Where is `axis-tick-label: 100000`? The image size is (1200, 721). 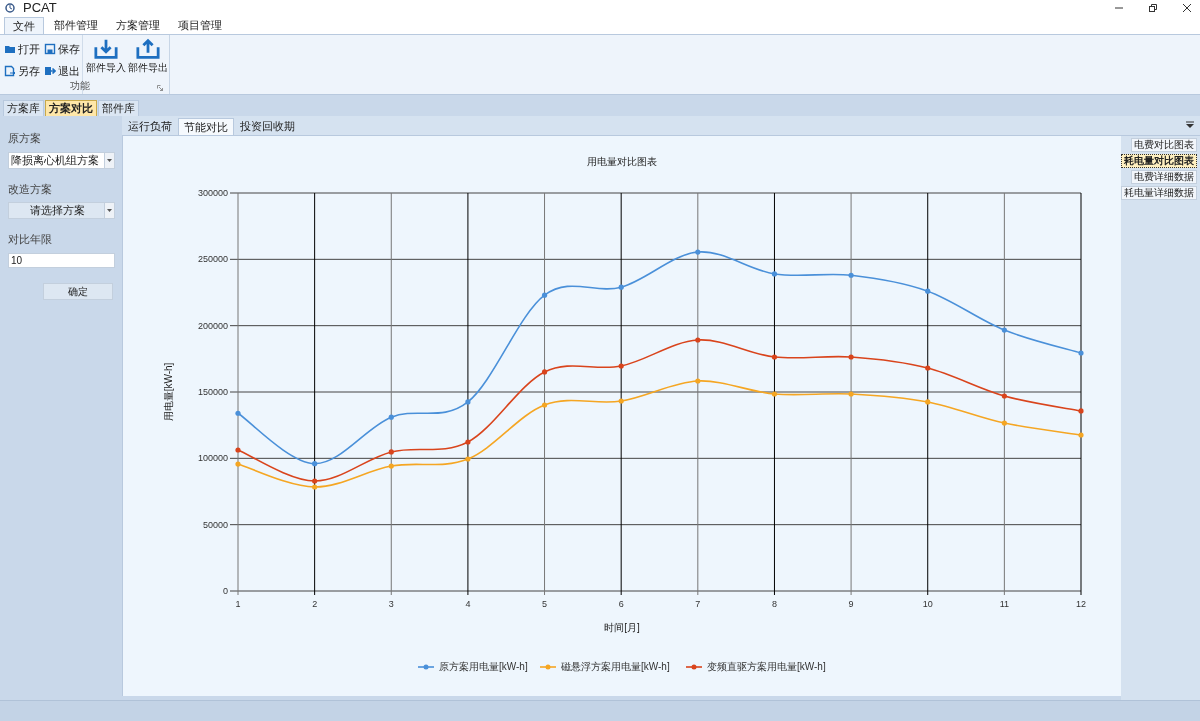 axis-tick-label: 100000 is located at coordinates (212, 458).